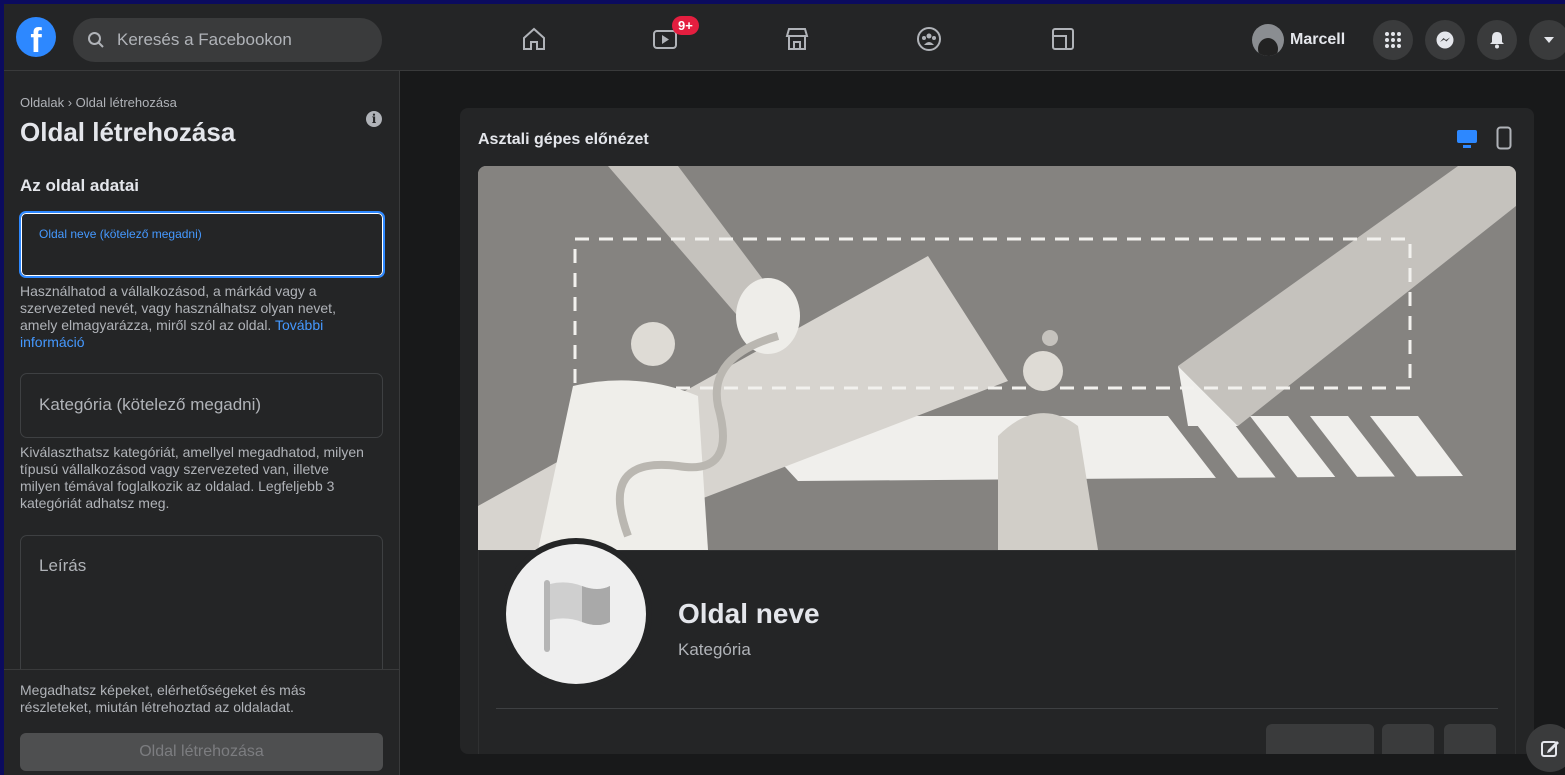 The height and width of the screenshot is (775, 1565). Describe the element at coordinates (534, 39) in the screenshot. I see `home-icon` at that location.